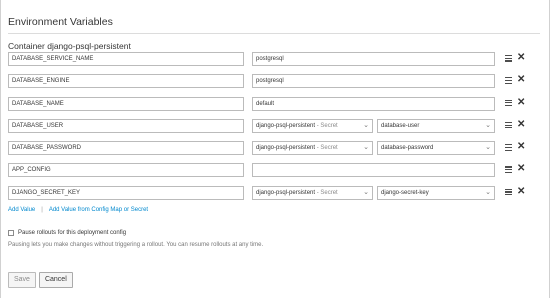  What do you see at coordinates (21, 210) in the screenshot?
I see `add-value-link: Add Value` at bounding box center [21, 210].